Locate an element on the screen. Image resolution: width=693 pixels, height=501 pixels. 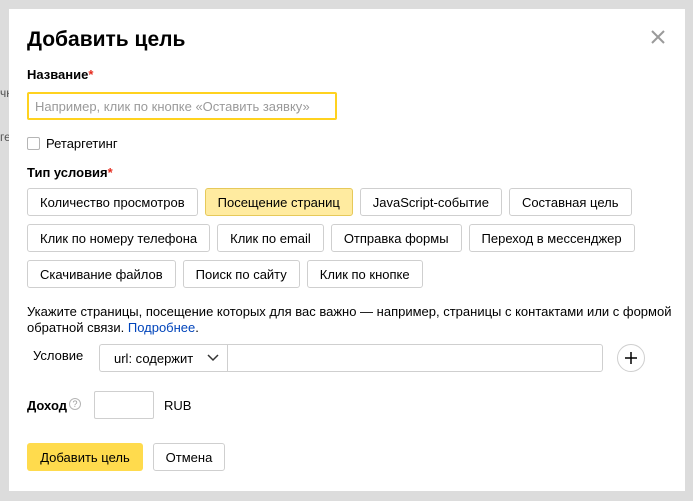
chevron-down-icon is located at coordinates (213, 358).